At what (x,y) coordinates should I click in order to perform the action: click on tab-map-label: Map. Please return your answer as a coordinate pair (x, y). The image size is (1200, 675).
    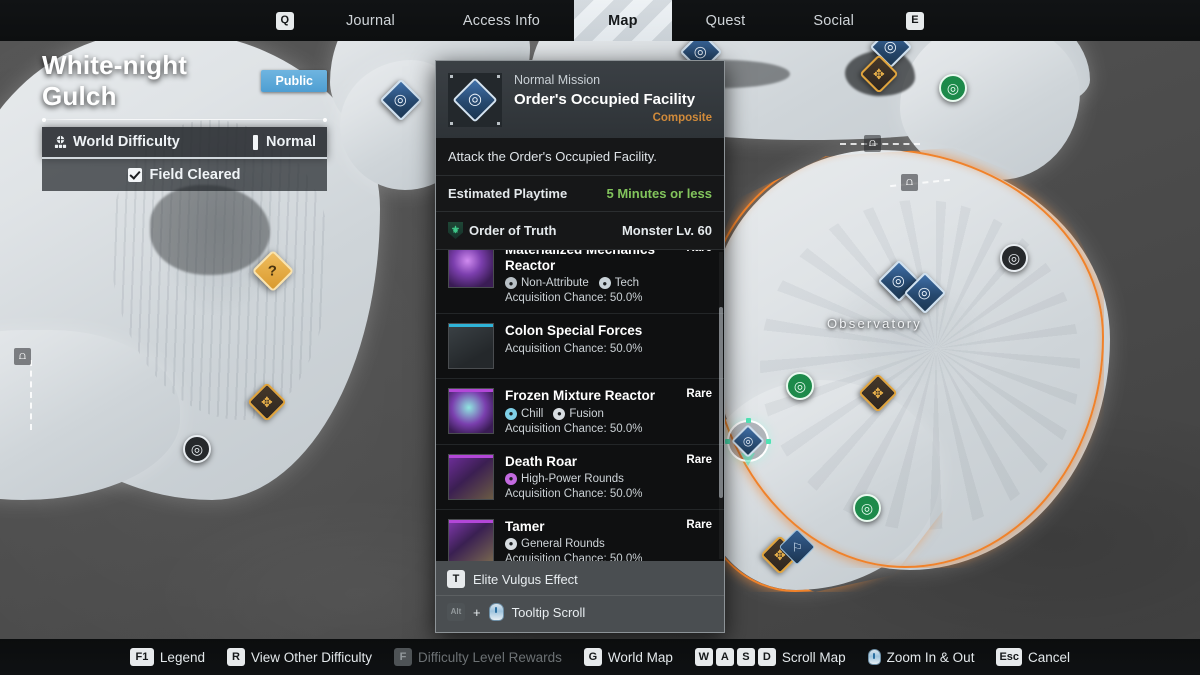
    Looking at the image, I should click on (623, 20).